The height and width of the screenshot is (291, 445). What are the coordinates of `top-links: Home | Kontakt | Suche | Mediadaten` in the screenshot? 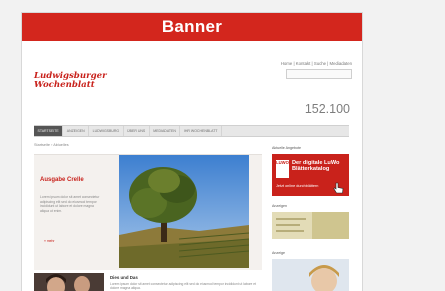 It's located at (316, 63).